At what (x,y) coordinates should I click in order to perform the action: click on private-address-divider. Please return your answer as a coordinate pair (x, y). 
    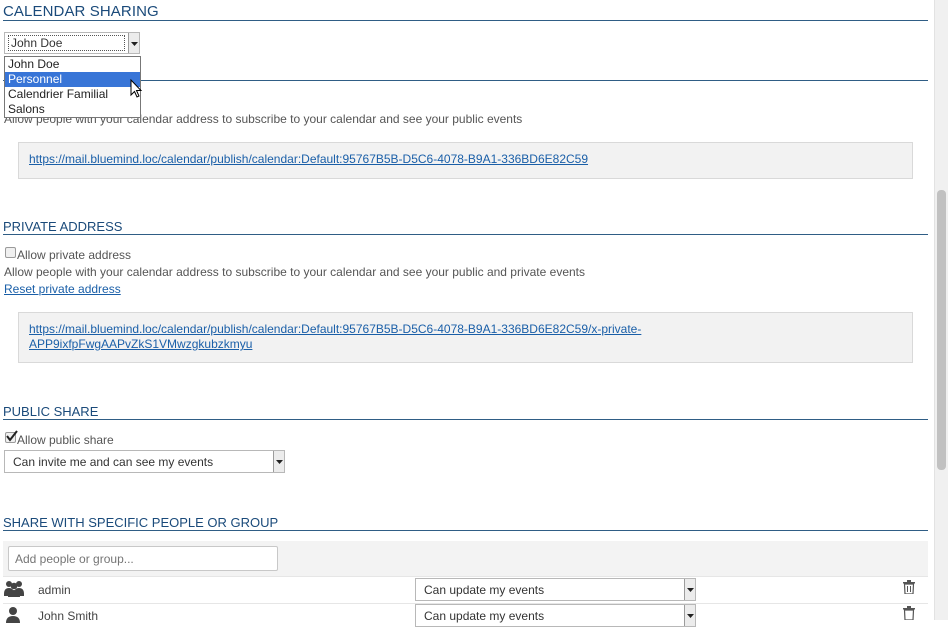
    Looking at the image, I should click on (465, 234).